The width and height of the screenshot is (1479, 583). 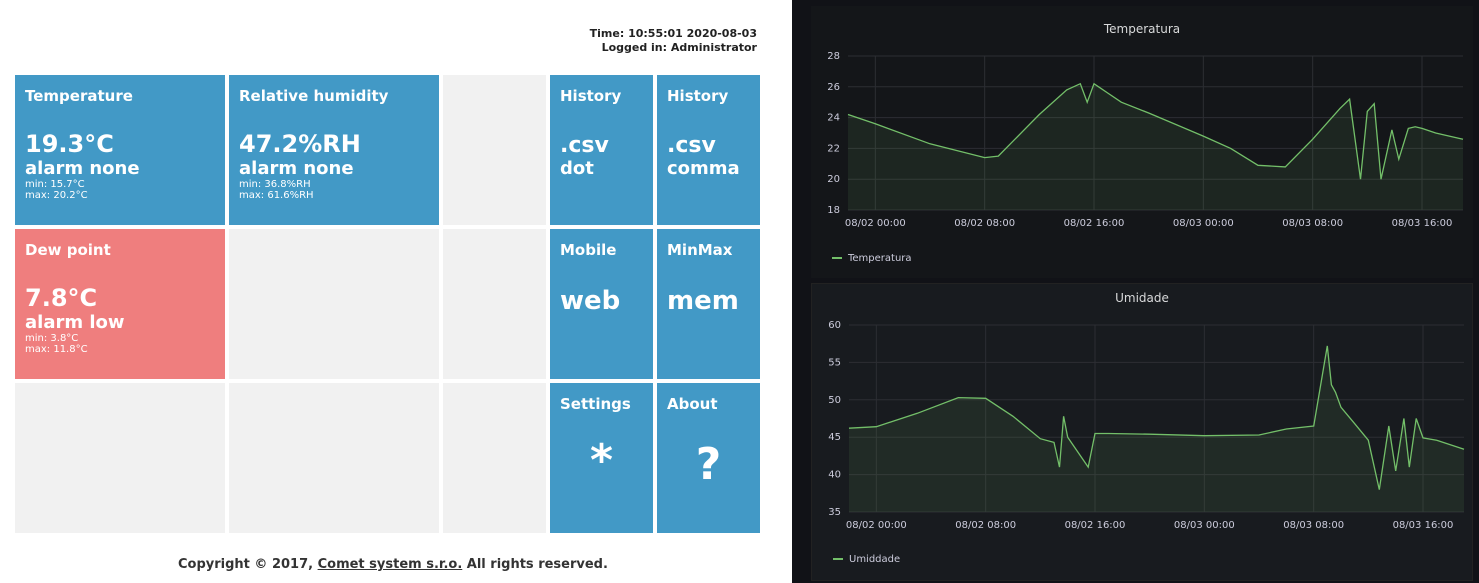 I want to click on temperature-max: max: 20.2°C, so click(x=56, y=195).